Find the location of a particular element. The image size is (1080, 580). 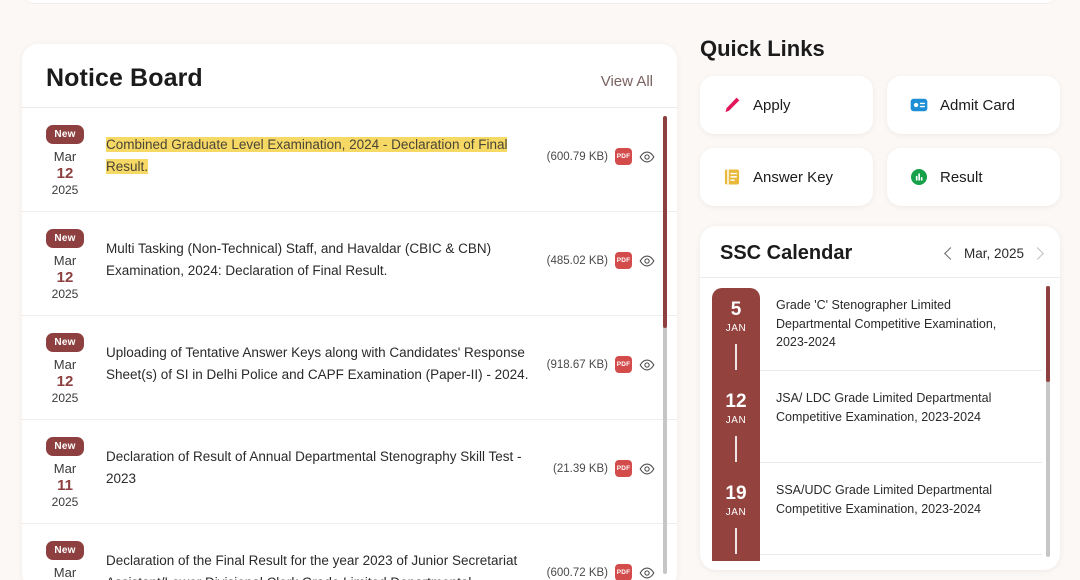

answer-sheet-icon is located at coordinates (732, 177).